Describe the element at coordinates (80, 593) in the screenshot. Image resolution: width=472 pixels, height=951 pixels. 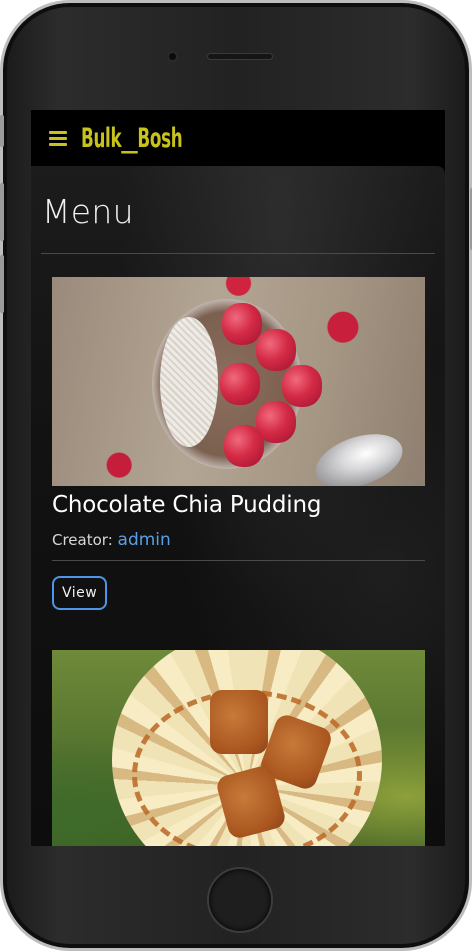
I see `view-button: View` at that location.